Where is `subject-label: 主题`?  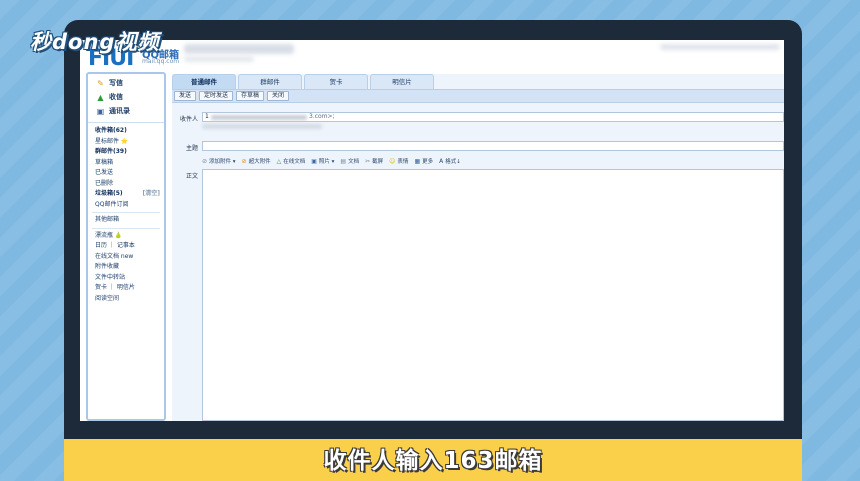 subject-label: 主题 is located at coordinates (192, 148).